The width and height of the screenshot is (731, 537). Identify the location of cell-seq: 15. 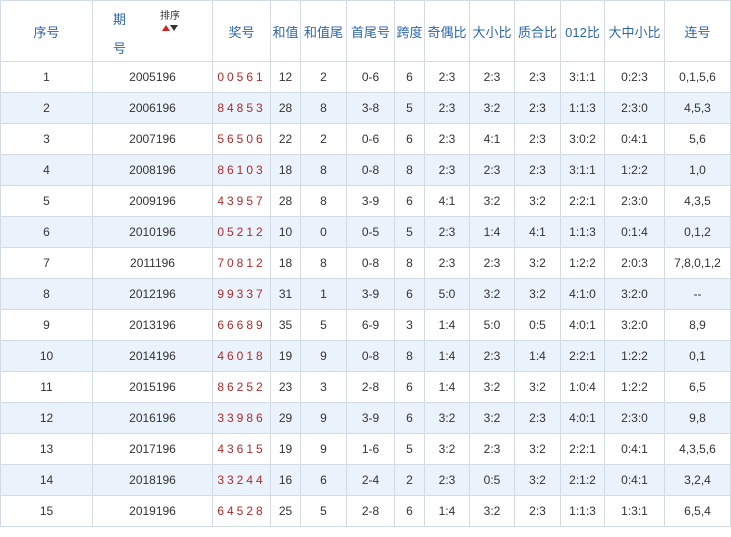
(46, 511).